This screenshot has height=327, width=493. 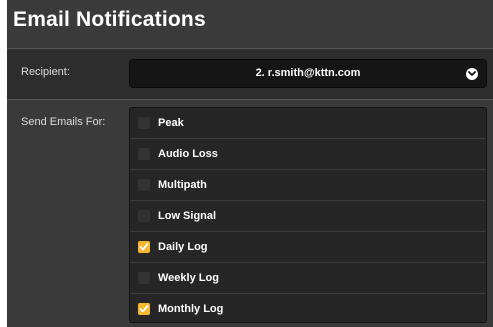 I want to click on page-title: Email Notifications, so click(x=109, y=19).